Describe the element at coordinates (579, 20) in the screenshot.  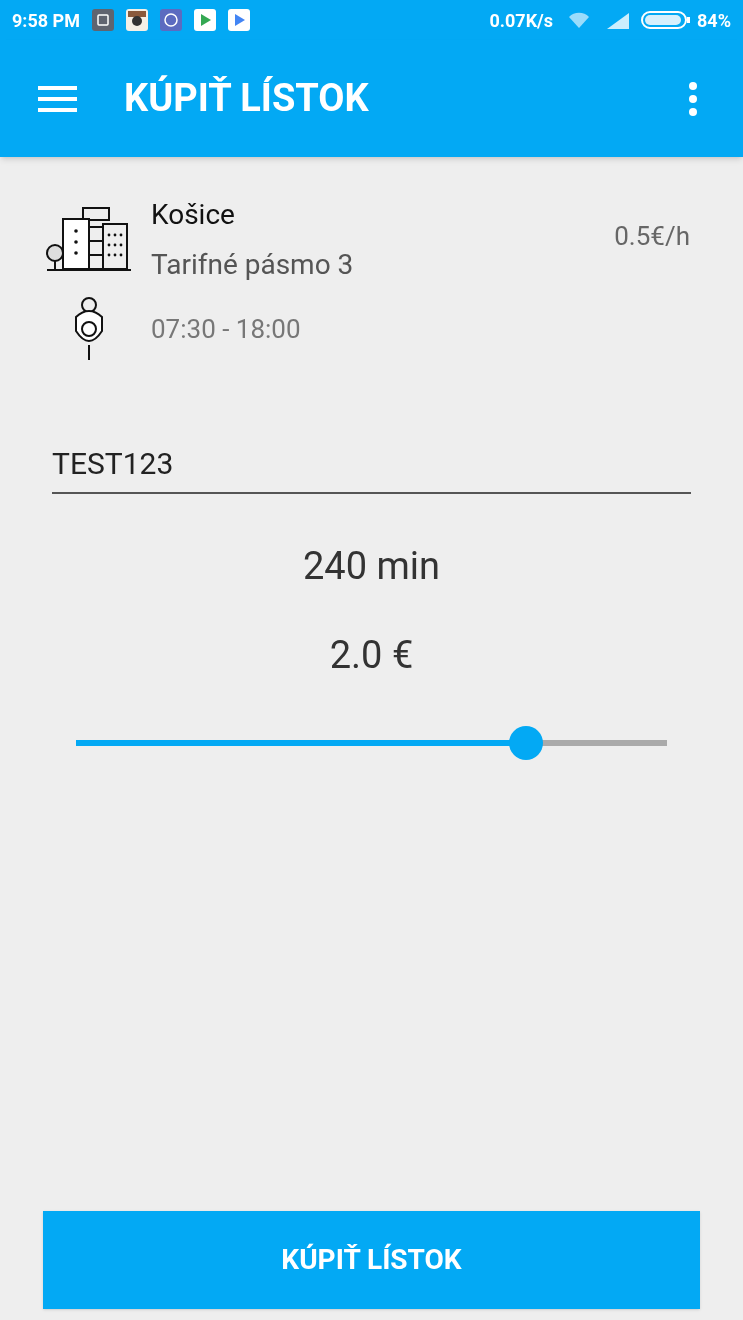
I see `wifi-icon` at that location.